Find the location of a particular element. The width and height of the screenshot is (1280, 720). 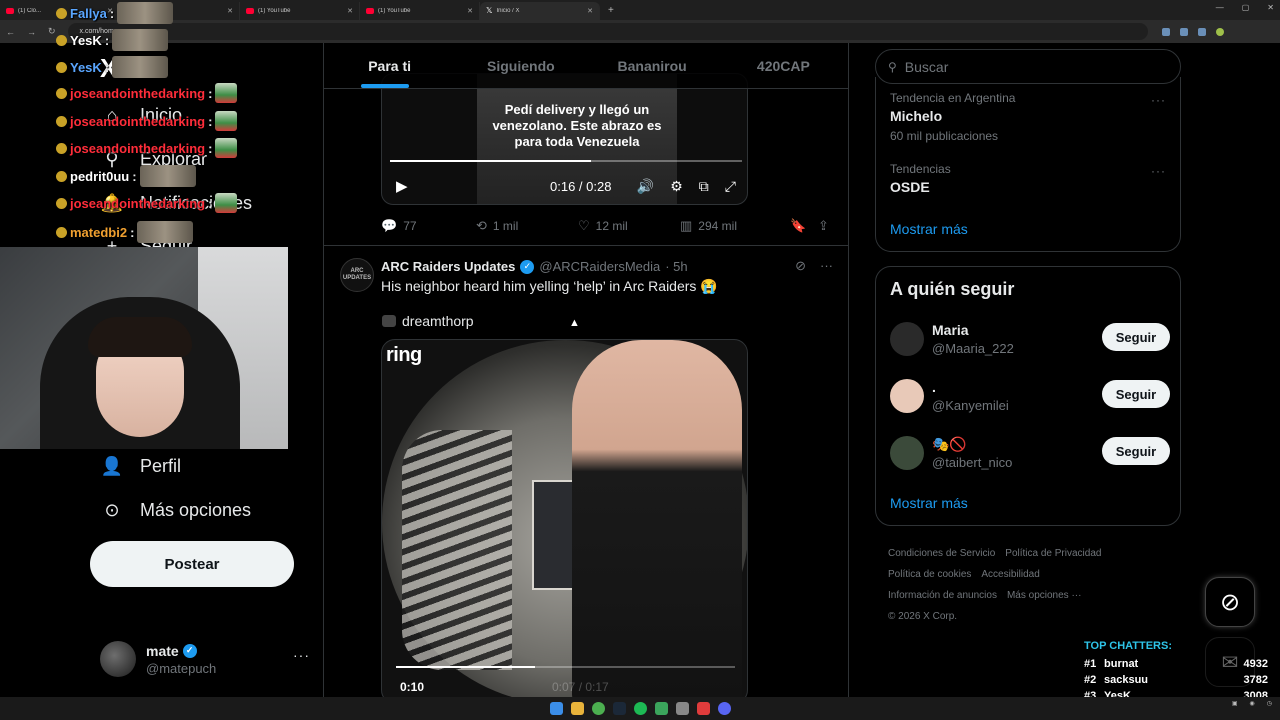

avatar: ARC UPDATES is located at coordinates (357, 275).